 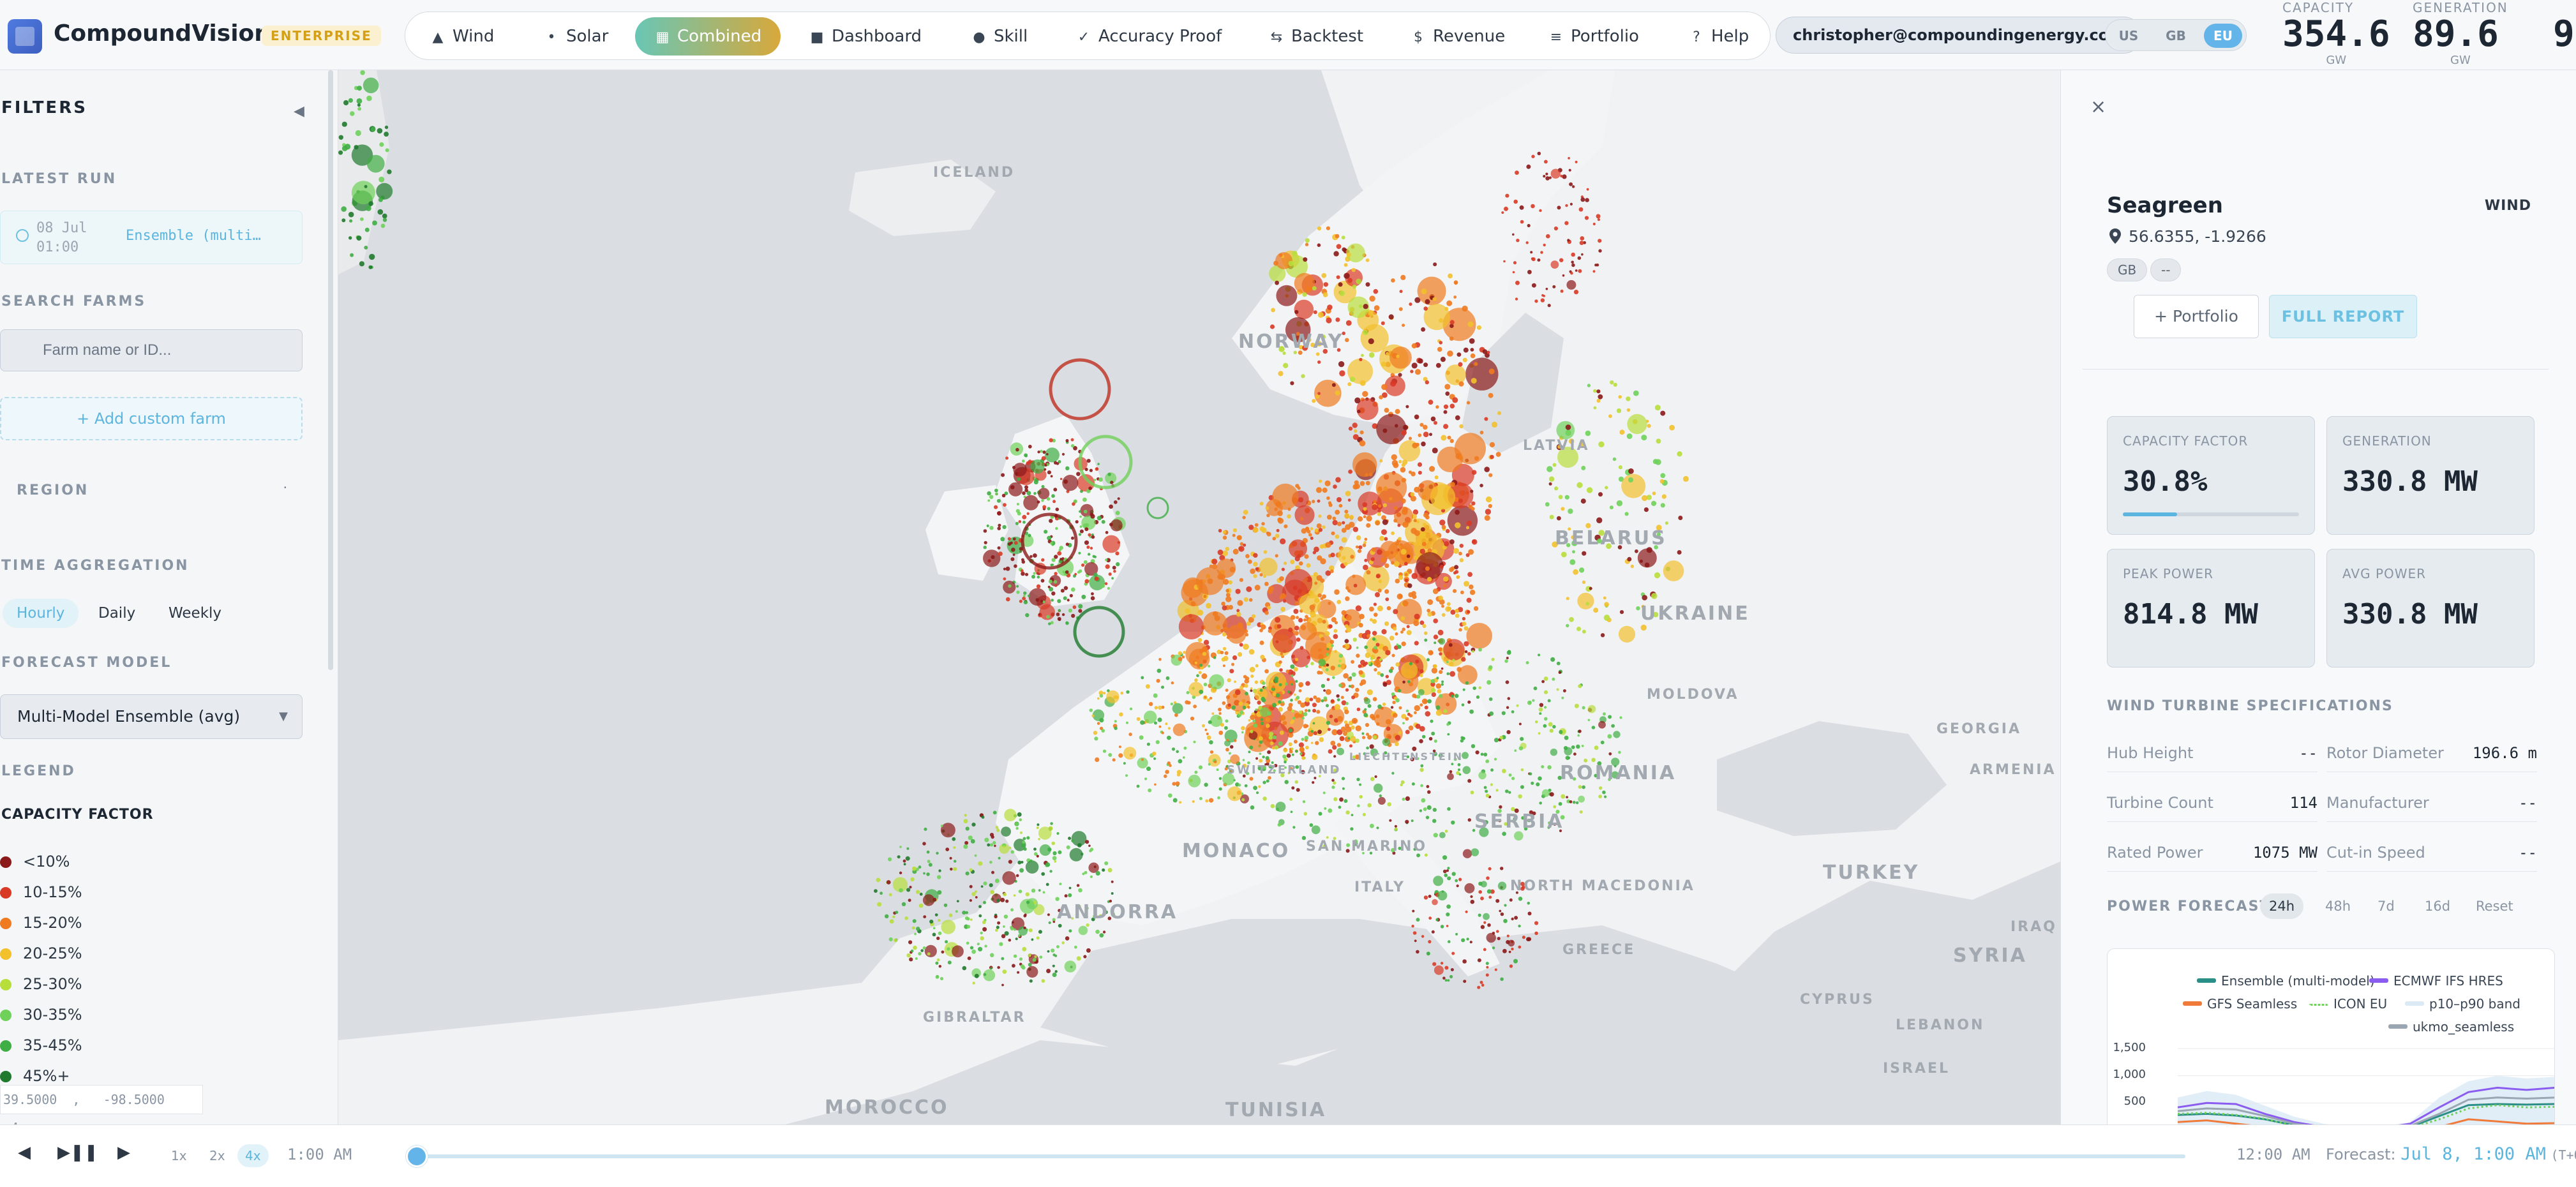 What do you see at coordinates (2282, 906) in the screenshot?
I see `range-24h-button: 24h` at bounding box center [2282, 906].